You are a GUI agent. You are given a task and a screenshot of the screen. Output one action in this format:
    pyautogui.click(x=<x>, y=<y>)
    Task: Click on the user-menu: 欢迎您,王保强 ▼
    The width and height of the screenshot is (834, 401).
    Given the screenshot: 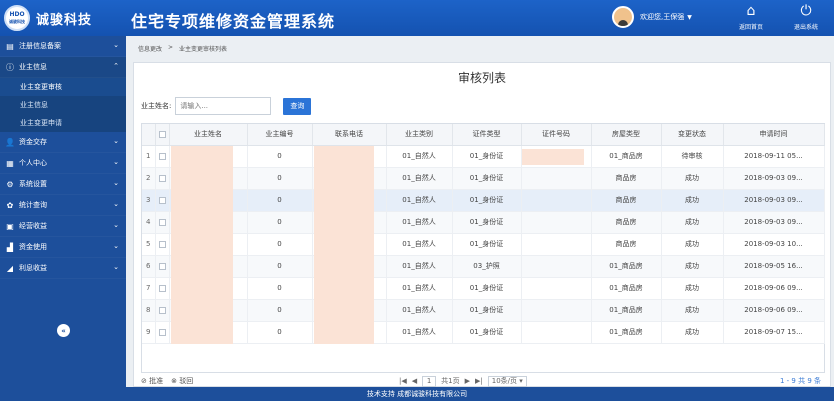 What is the action you would take?
    pyautogui.click(x=652, y=17)
    